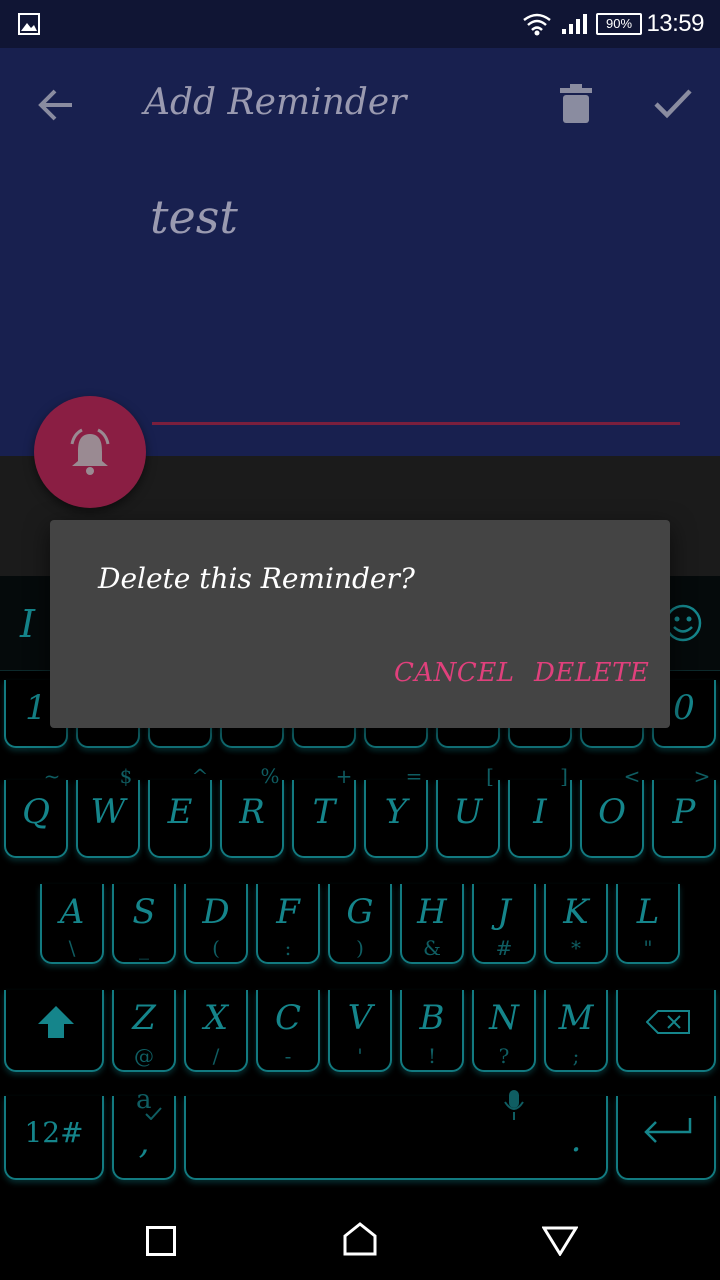  I want to click on status-bar: 90% 13:59, so click(360, 24).